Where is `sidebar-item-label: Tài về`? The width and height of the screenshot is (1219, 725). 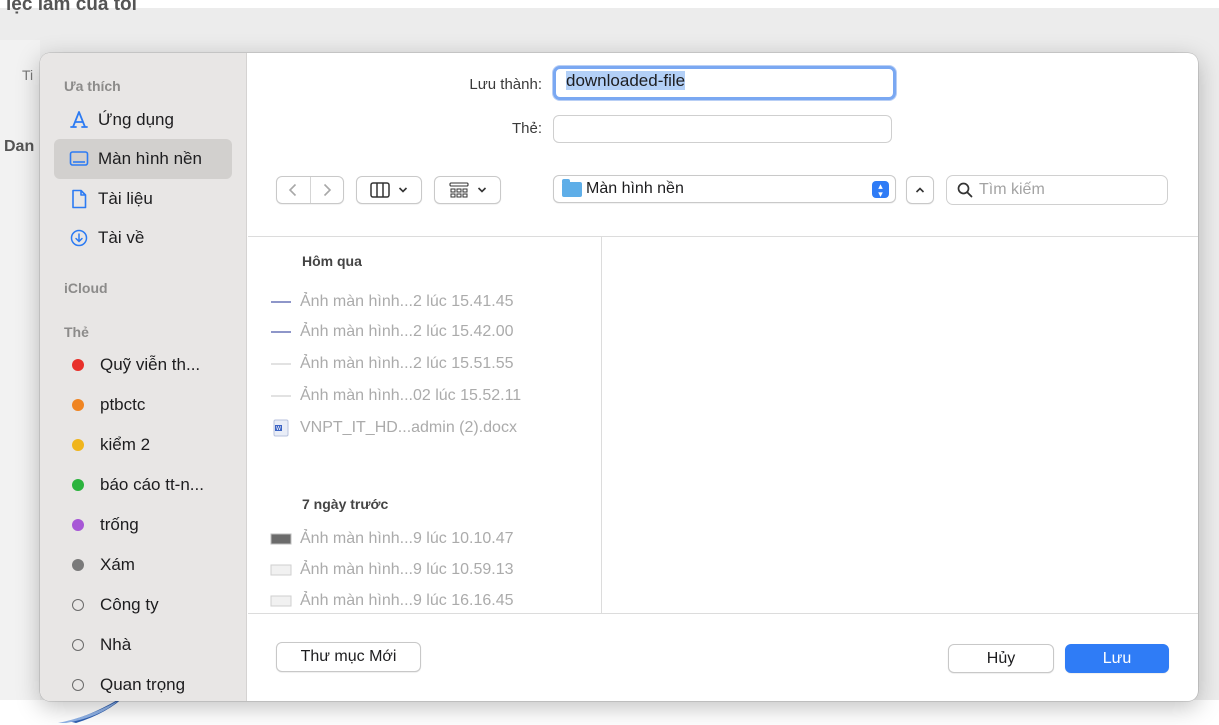 sidebar-item-label: Tài về is located at coordinates (121, 237).